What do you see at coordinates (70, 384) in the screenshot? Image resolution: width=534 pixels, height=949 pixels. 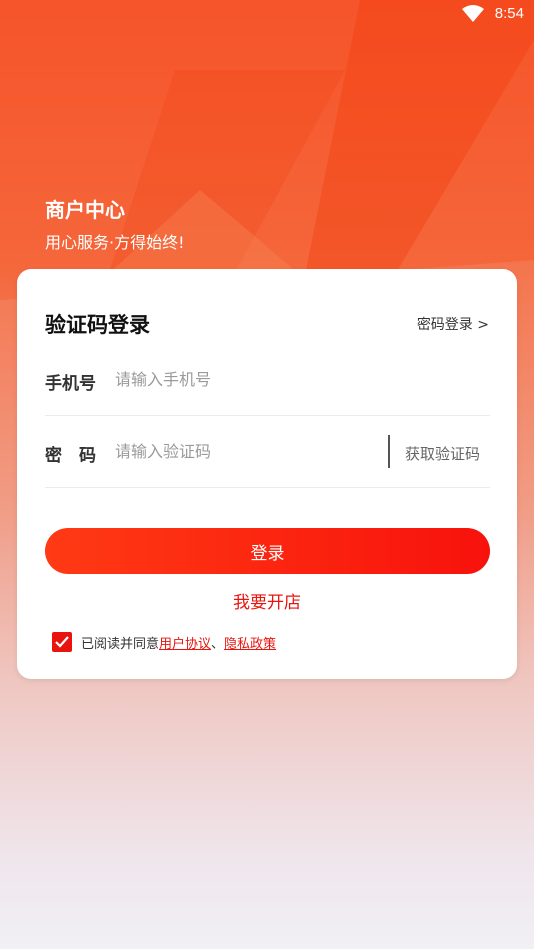 I see `phone-label: 手机号` at bounding box center [70, 384].